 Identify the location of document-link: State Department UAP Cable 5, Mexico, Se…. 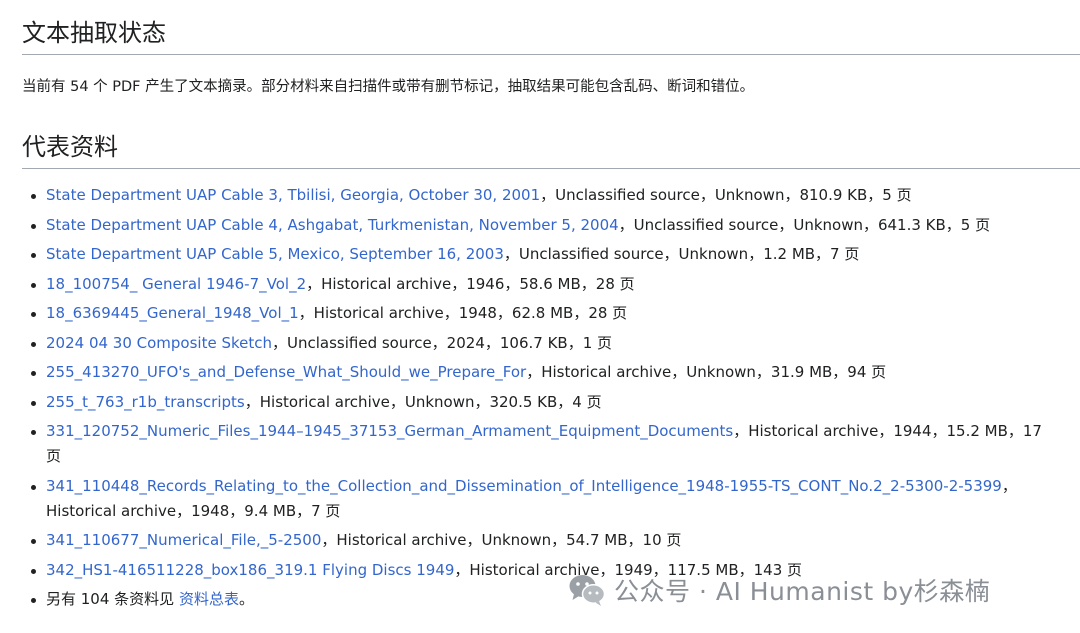
(275, 254).